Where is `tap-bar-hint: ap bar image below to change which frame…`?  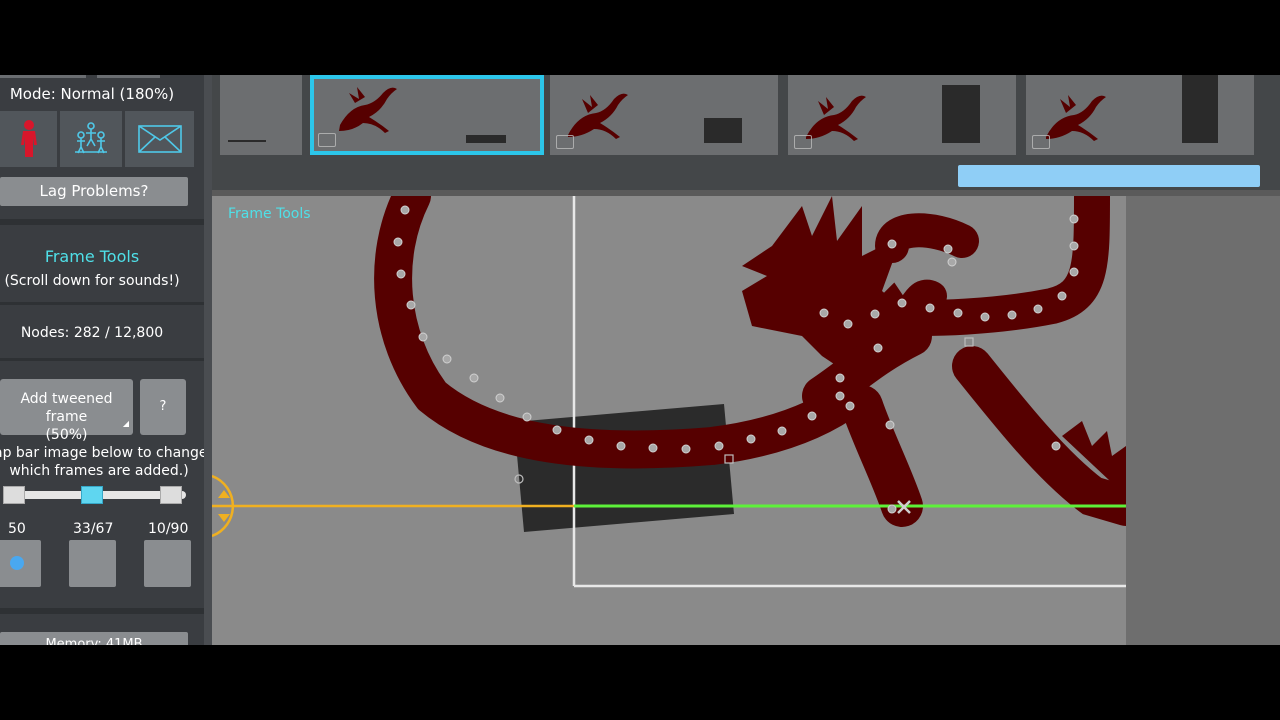 tap-bar-hint: ap bar image below to change which frame… is located at coordinates (104, 462).